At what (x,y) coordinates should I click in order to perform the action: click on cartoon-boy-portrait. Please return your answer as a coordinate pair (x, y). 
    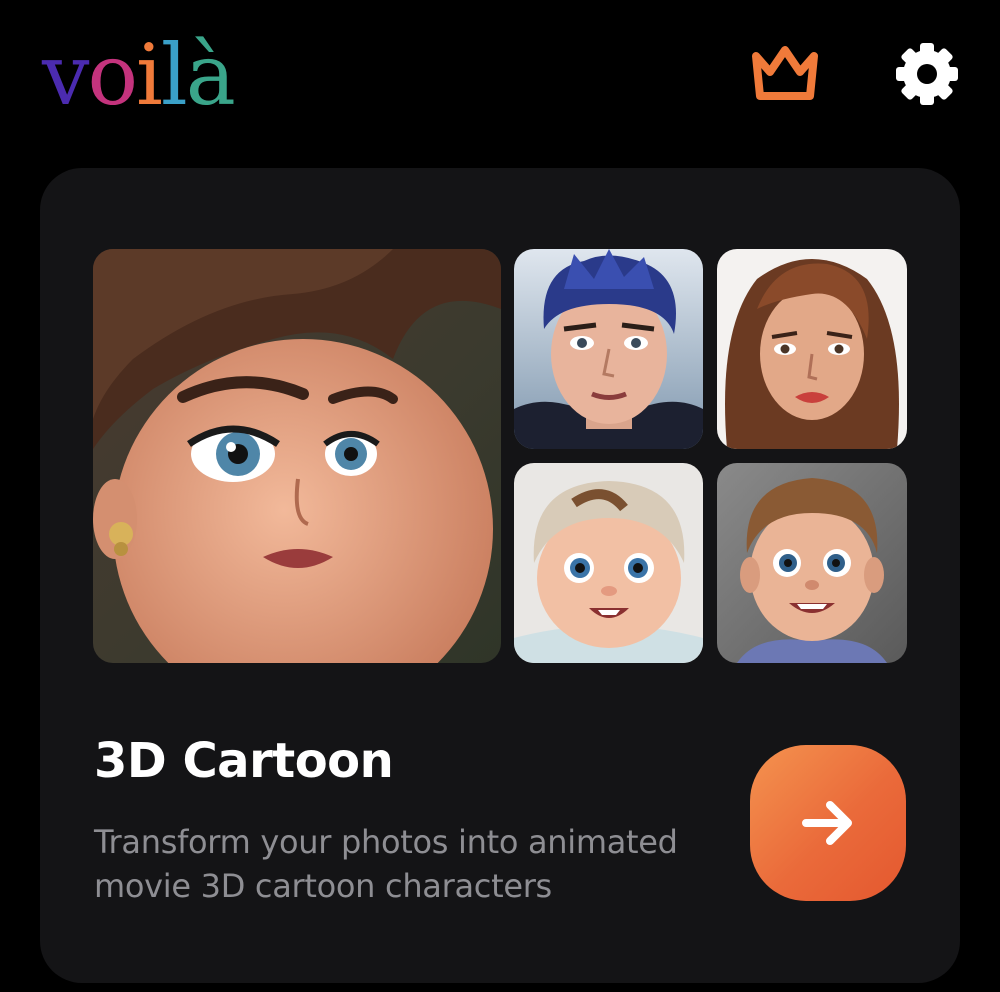
    Looking at the image, I should click on (812, 563).